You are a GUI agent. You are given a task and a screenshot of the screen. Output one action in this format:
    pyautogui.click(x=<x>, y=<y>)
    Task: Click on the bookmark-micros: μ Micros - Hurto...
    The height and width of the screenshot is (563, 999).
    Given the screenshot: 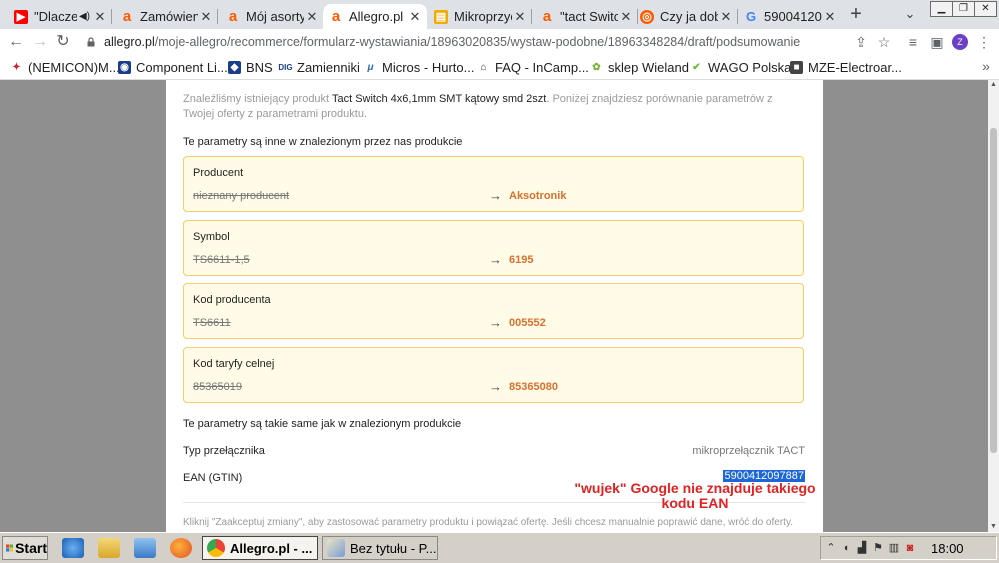 What is the action you would take?
    pyautogui.click(x=419, y=67)
    